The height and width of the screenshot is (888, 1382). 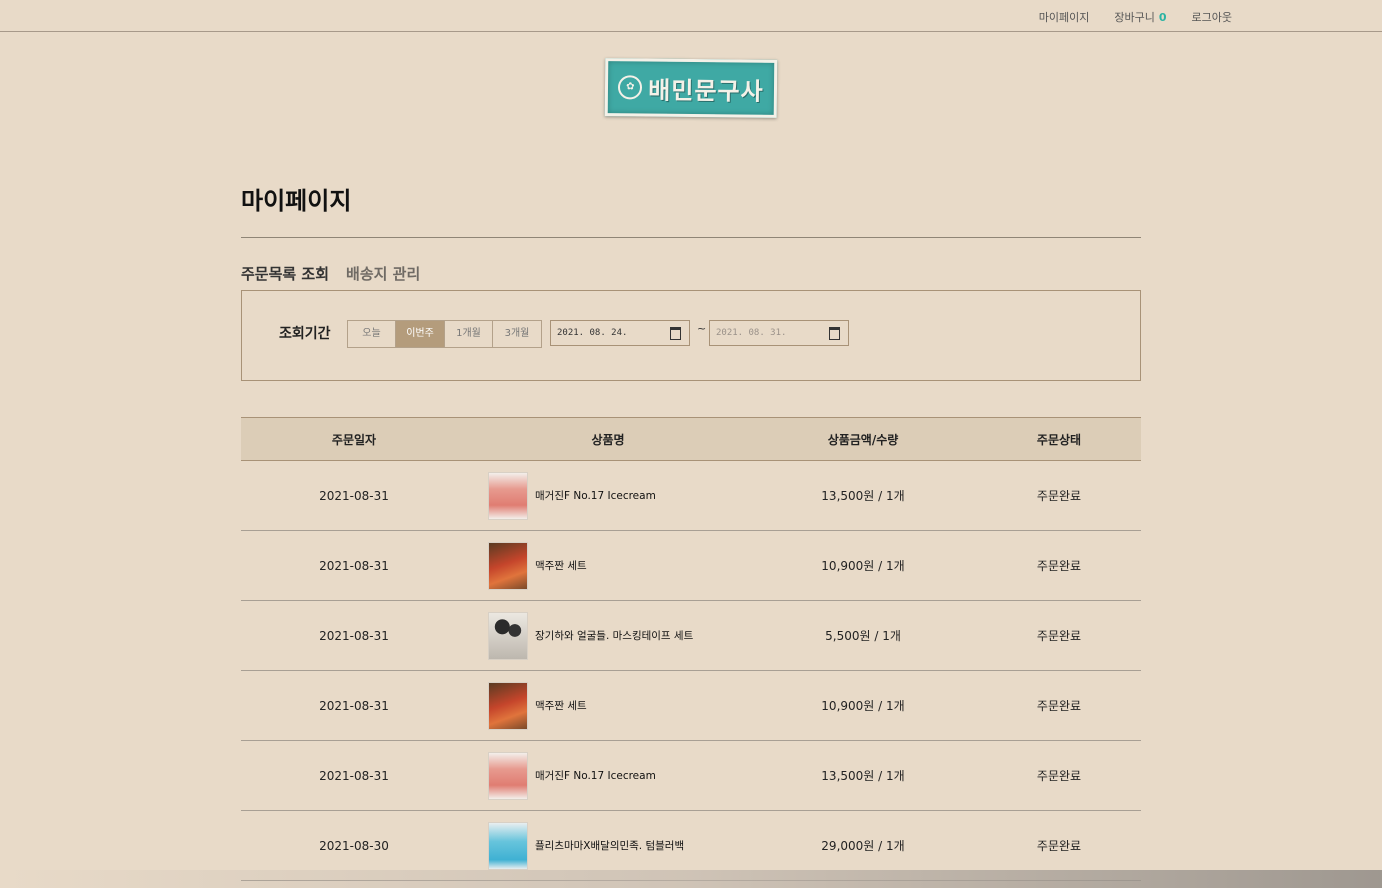 I want to click on period-this-week-button: 이번주, so click(x=420, y=334).